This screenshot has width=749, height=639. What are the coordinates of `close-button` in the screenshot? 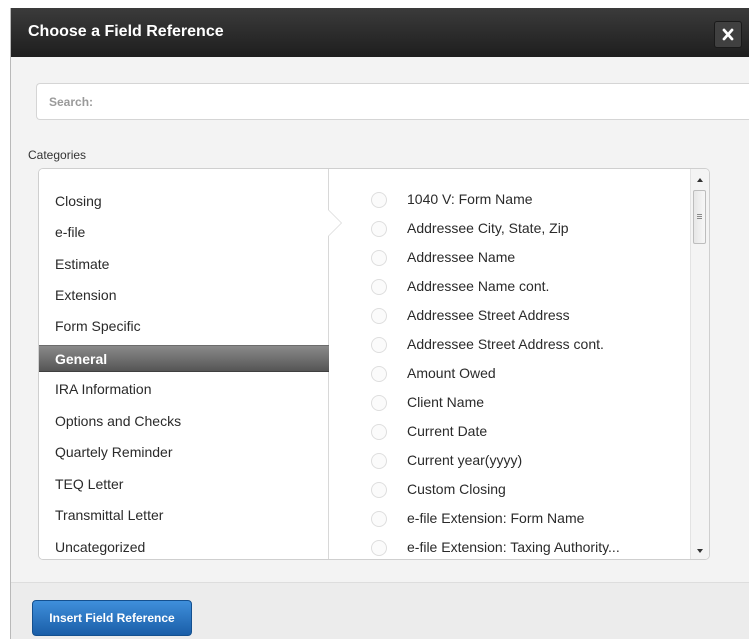 It's located at (728, 34).